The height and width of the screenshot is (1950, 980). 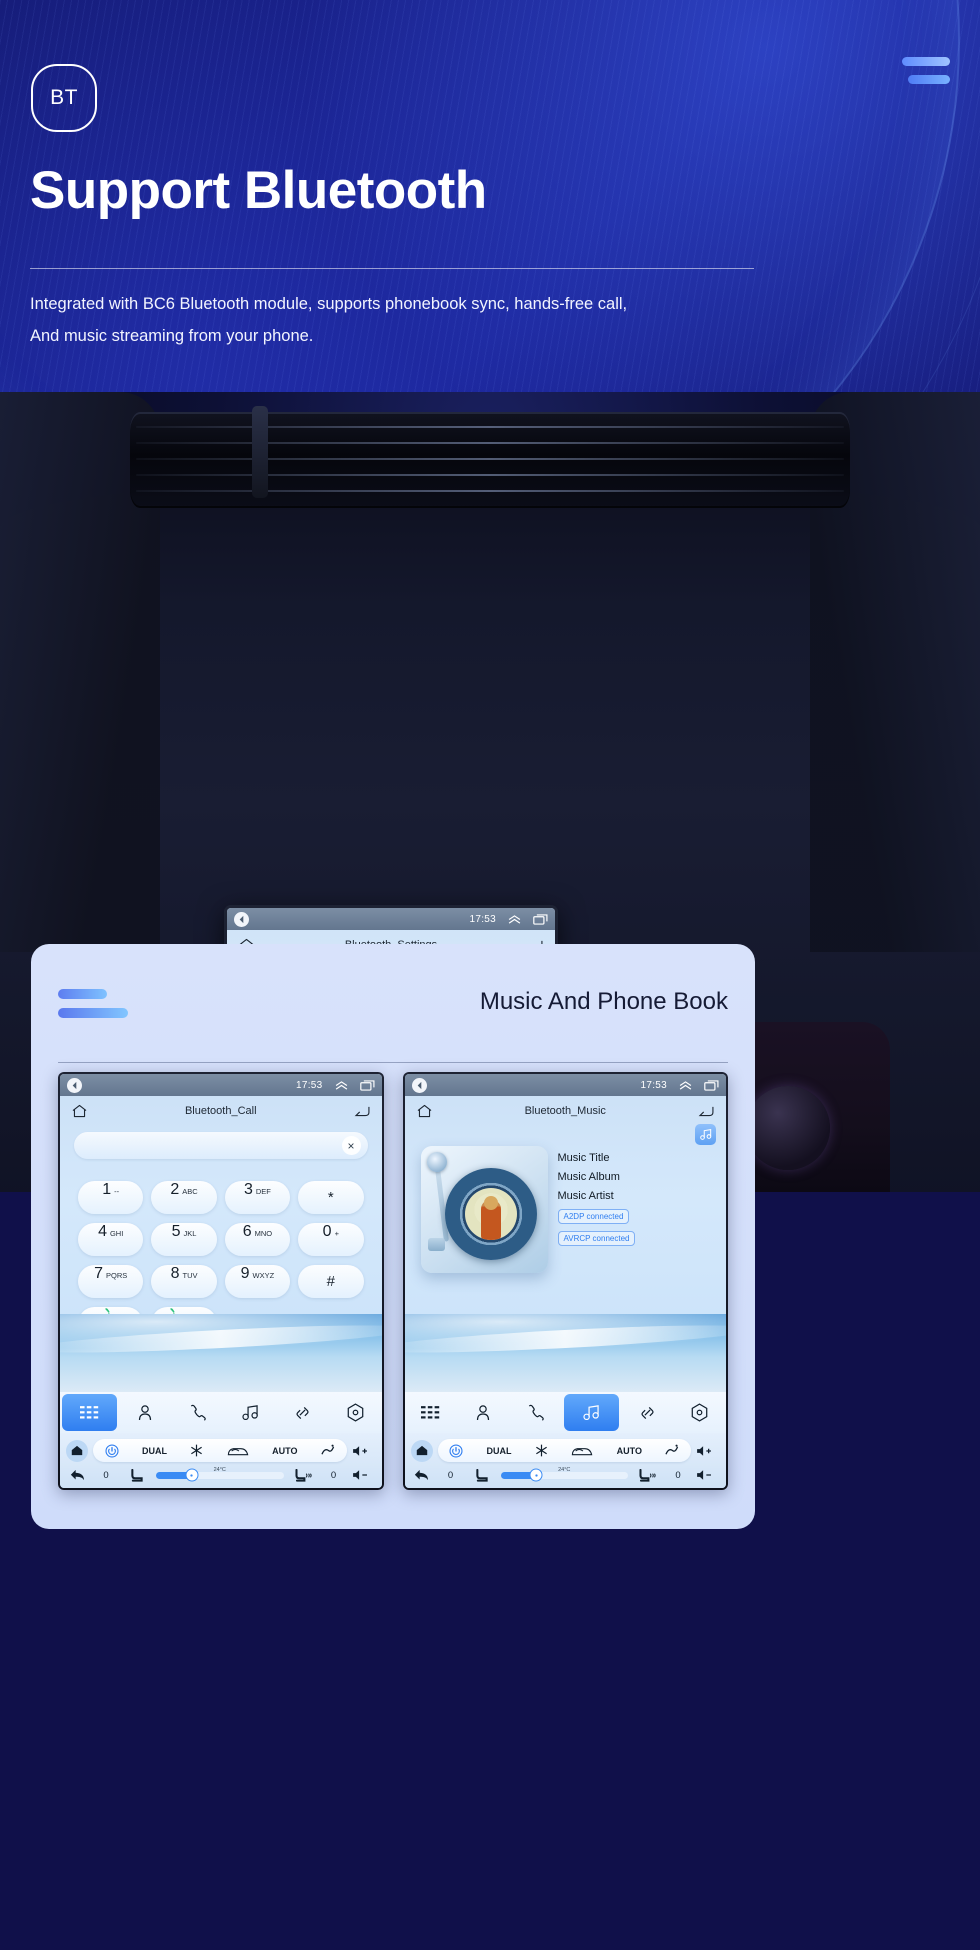 I want to click on card-header: Music And Phone Book, so click(x=393, y=1006).